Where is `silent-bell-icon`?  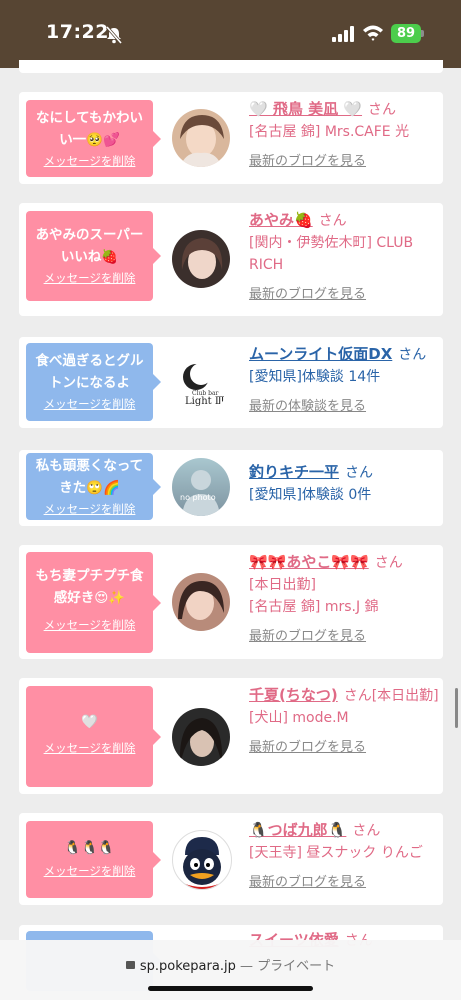
silent-bell-icon is located at coordinates (114, 35).